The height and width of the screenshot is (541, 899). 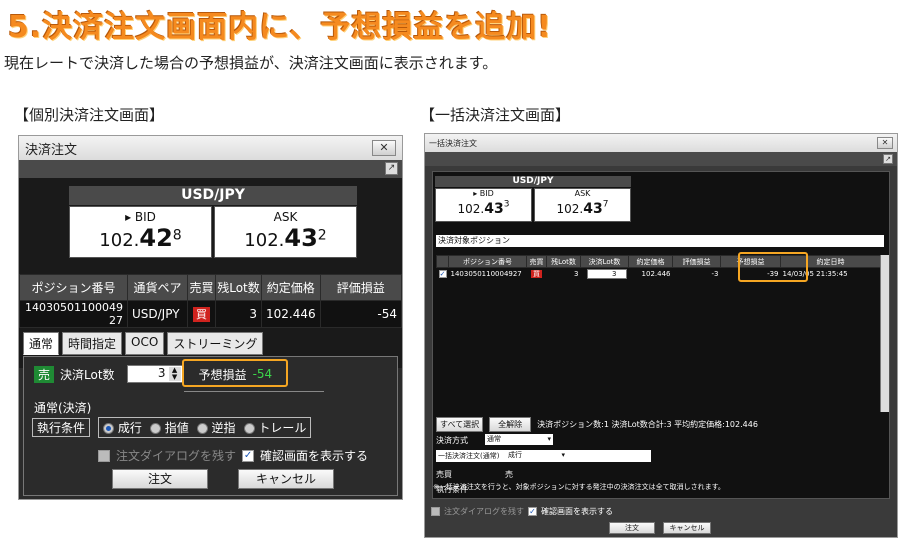 What do you see at coordinates (73, 314) in the screenshot?
I see `position-no: 14030501100049​27` at bounding box center [73, 314].